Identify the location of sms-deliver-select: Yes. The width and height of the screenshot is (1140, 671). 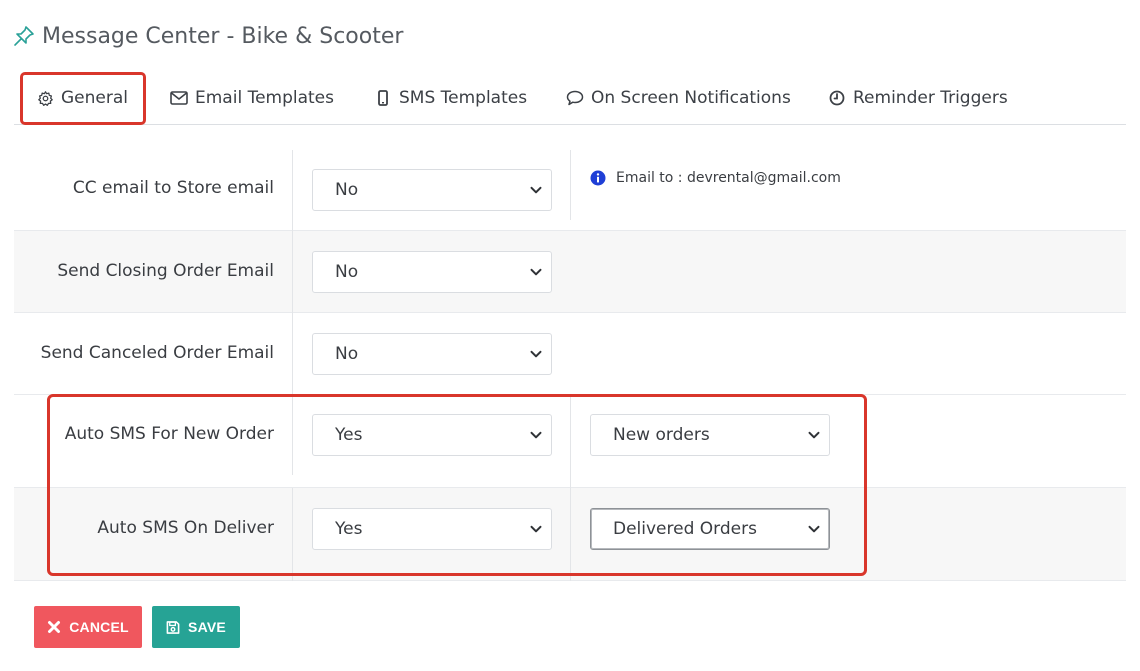
(432, 529).